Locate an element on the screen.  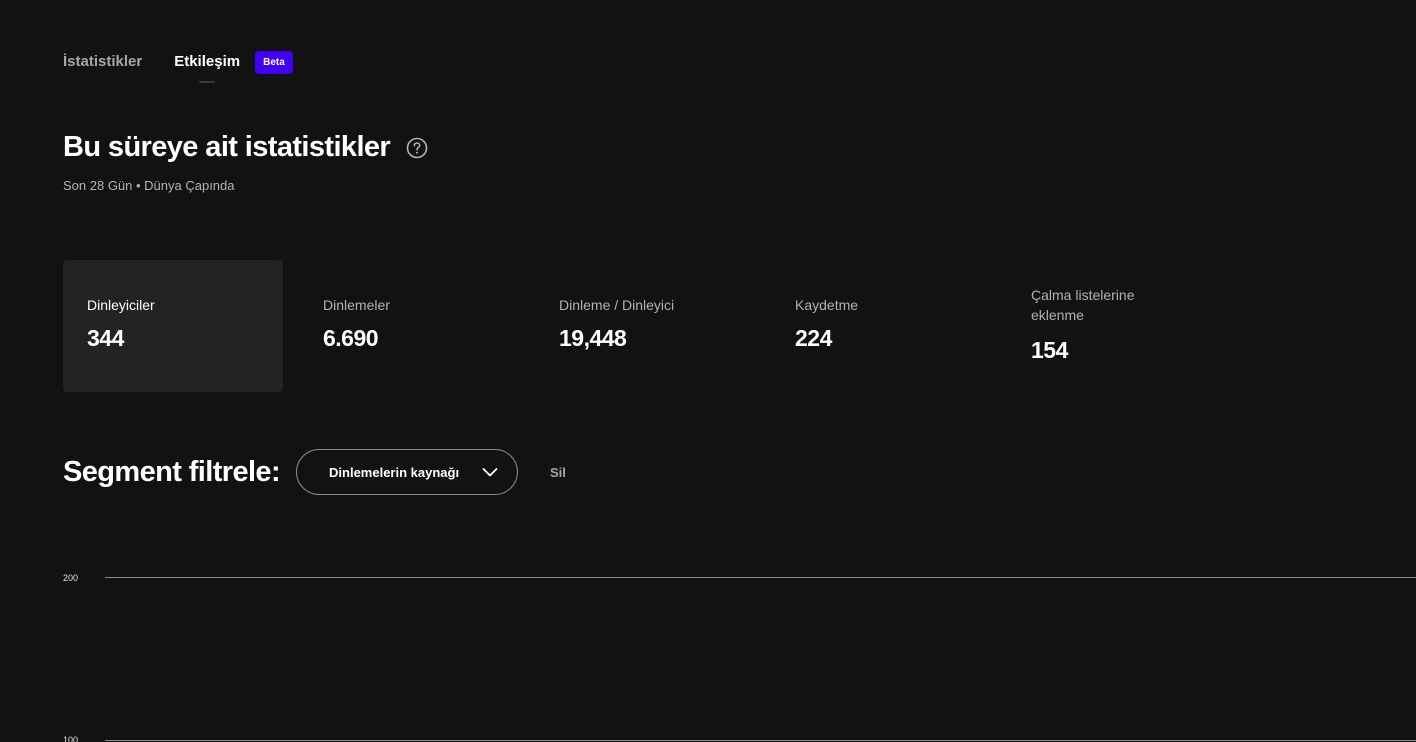
page-title: Bu süreye ait istatistikler is located at coordinates (227, 147).